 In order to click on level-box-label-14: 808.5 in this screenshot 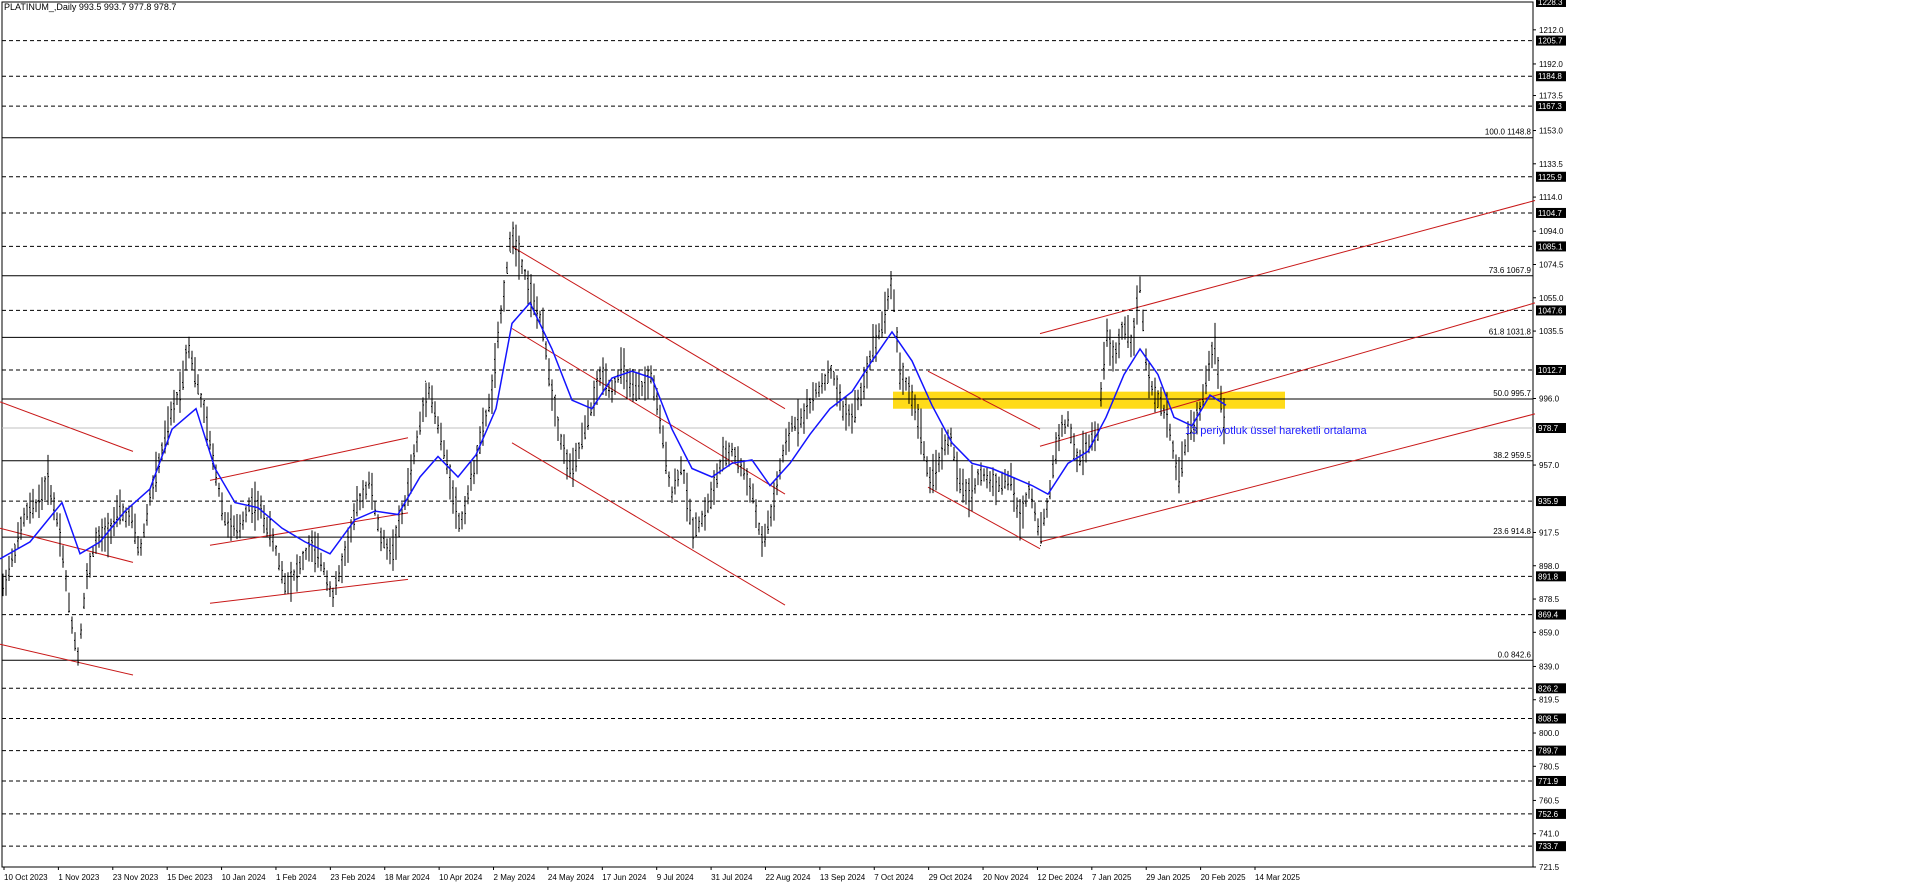, I will do `click(1548, 719)`.